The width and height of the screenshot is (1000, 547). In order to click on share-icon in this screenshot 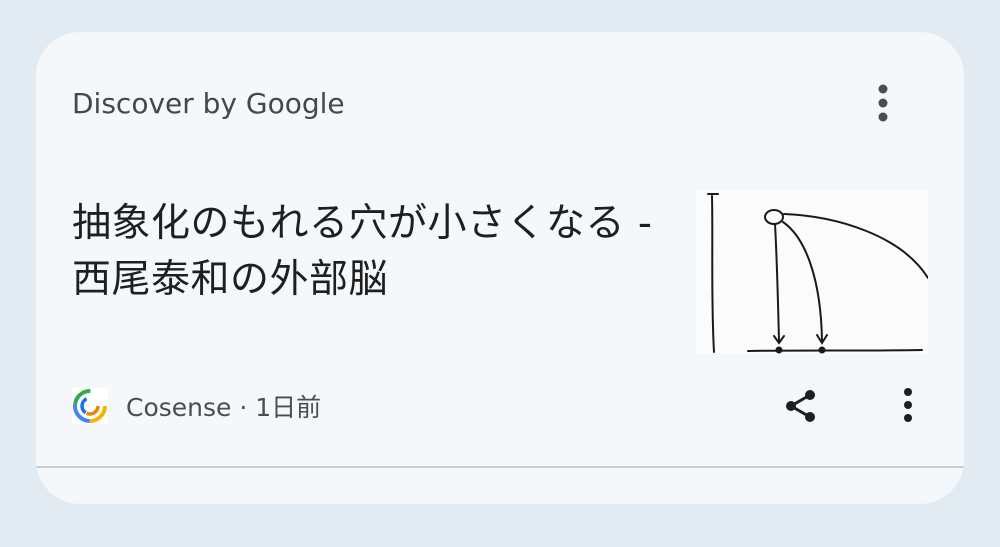, I will do `click(800, 406)`.